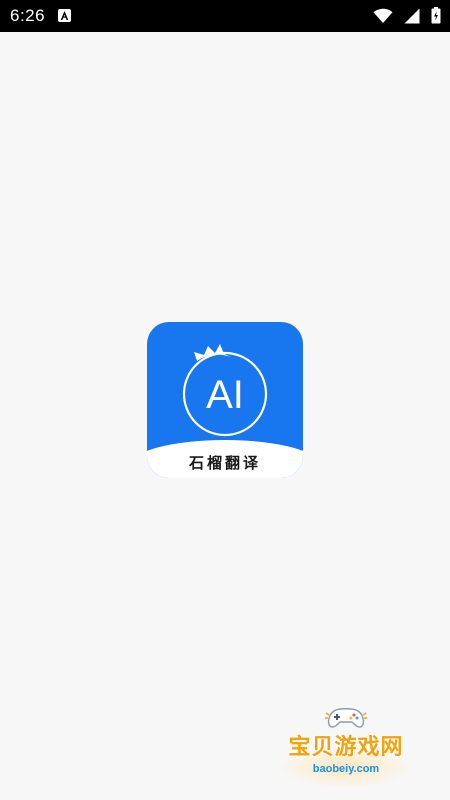 The height and width of the screenshot is (800, 450). What do you see at coordinates (346, 769) in the screenshot?
I see `watermark-url: baobeiy.com` at bounding box center [346, 769].